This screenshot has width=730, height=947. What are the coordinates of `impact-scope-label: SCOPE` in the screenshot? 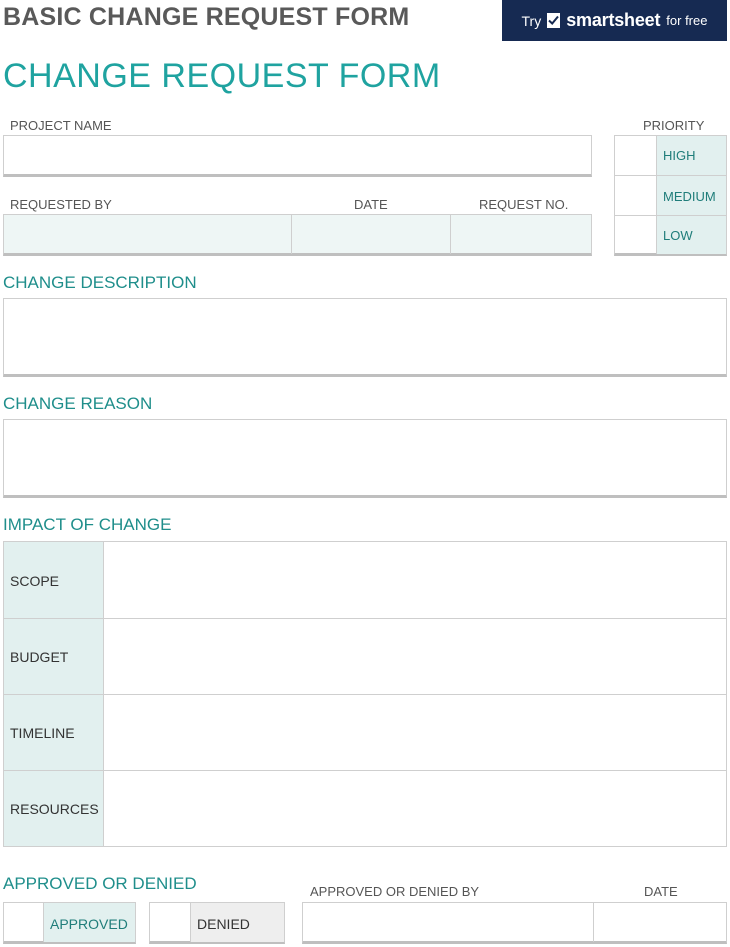 It's located at (35, 581).